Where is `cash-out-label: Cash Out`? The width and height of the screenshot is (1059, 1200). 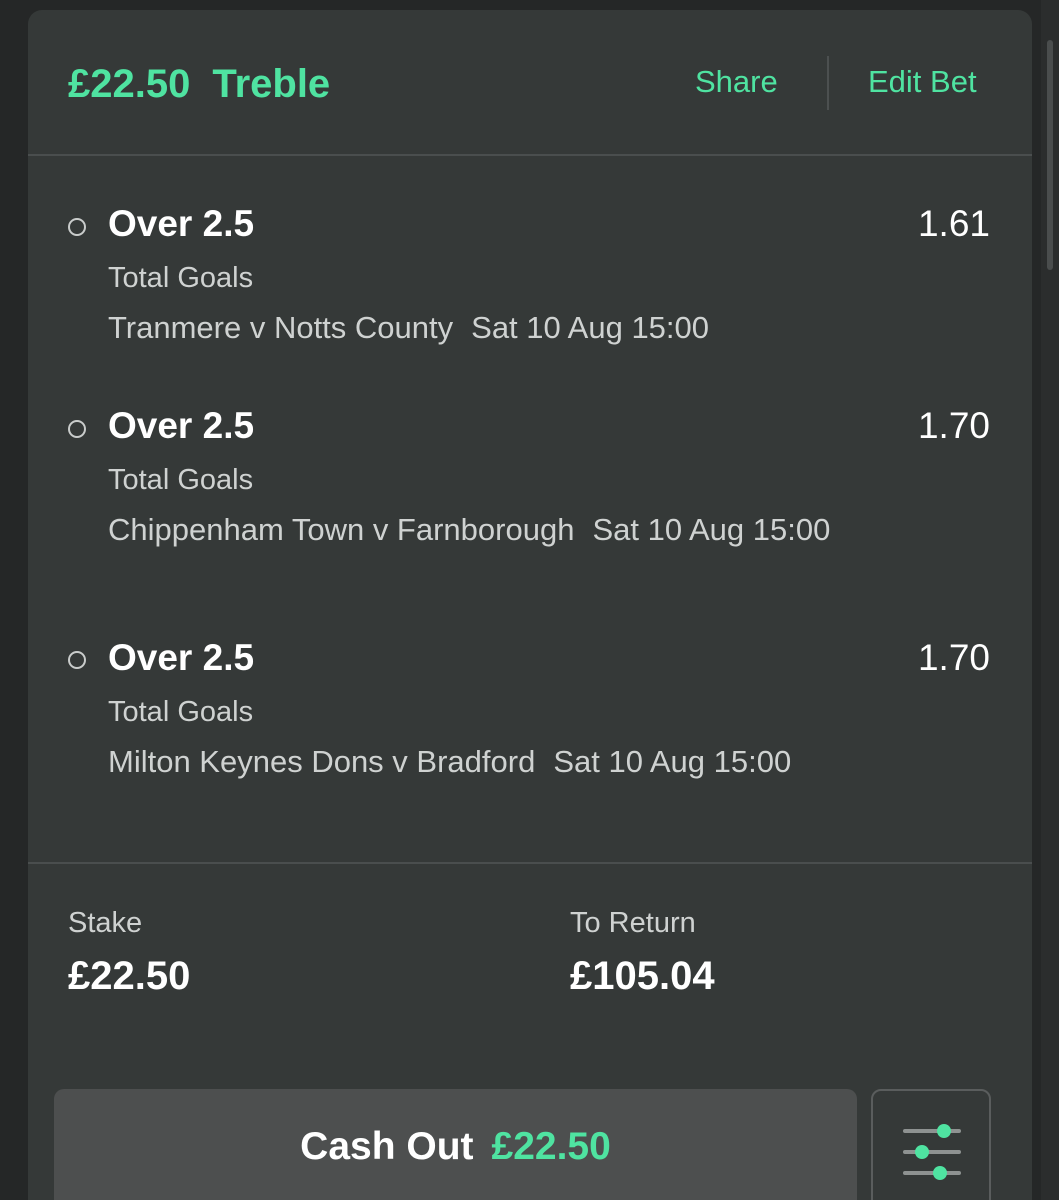 cash-out-label: Cash Out is located at coordinates (387, 1146).